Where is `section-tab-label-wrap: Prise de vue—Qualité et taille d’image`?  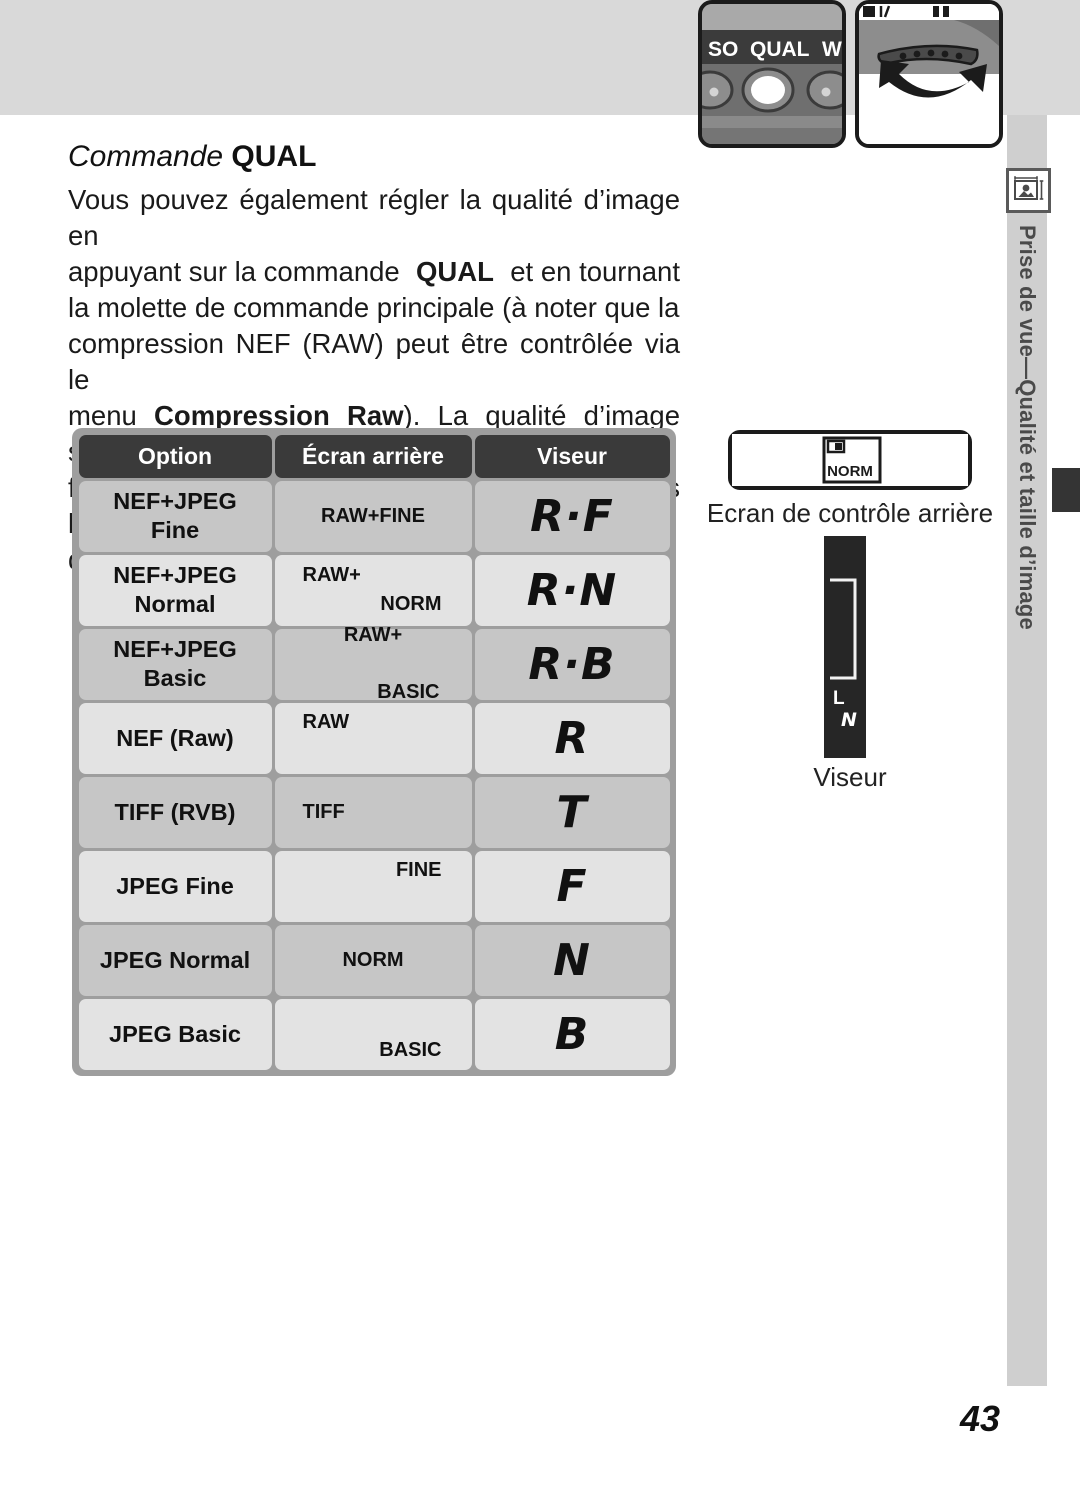 section-tab-label-wrap: Prise de vue—Qualité et taille d’image is located at coordinates (1027, 505).